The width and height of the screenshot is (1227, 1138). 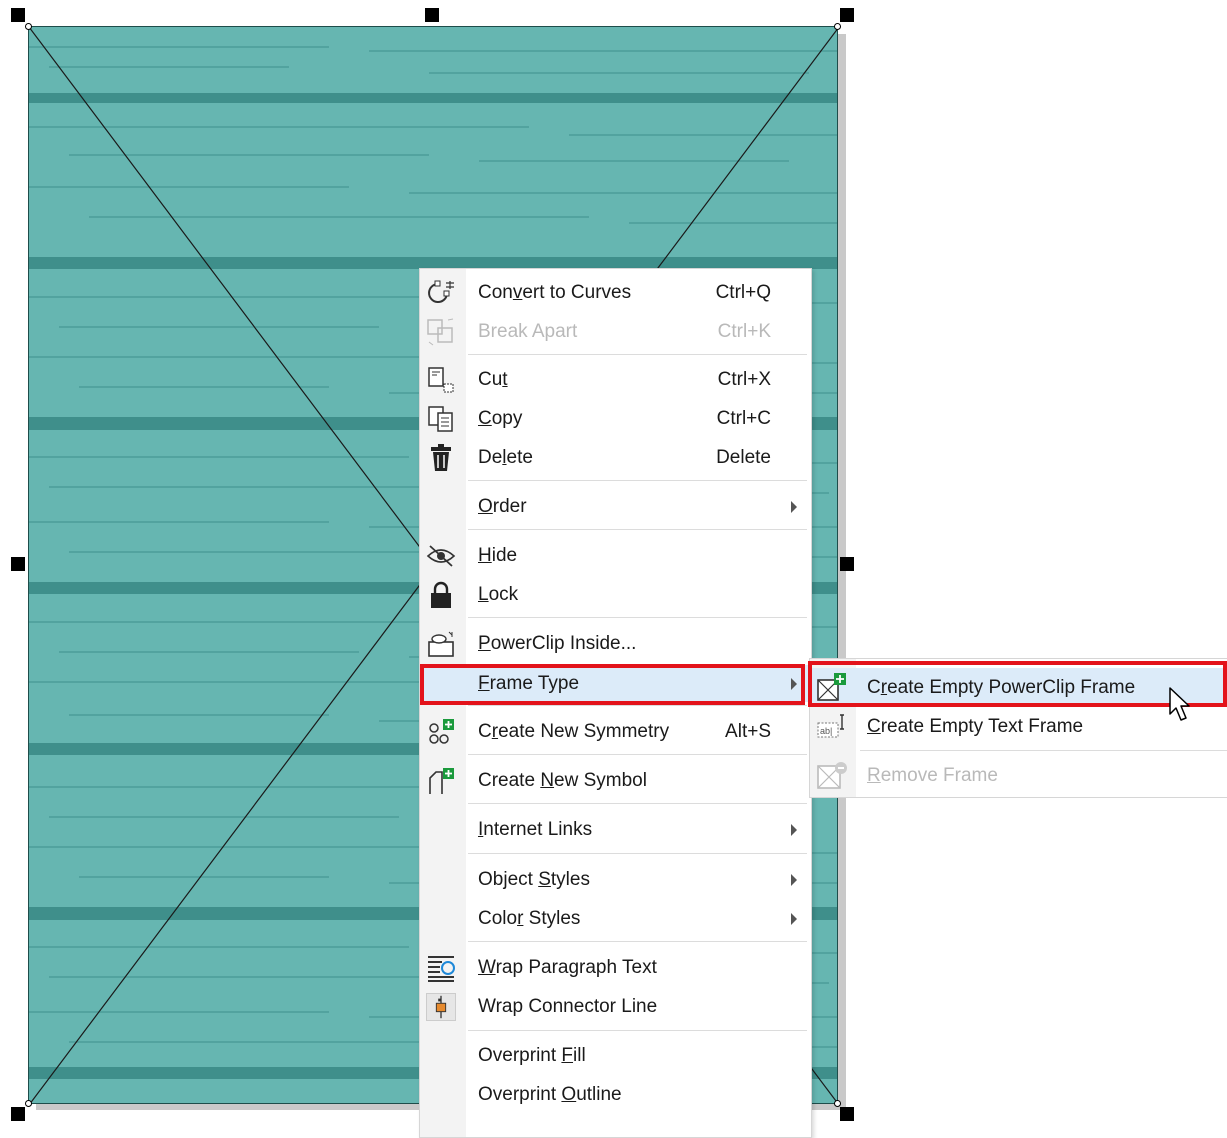 I want to click on menu-item-convert-to-curves: Convert to Curves Ctrl+Q, so click(x=615, y=292).